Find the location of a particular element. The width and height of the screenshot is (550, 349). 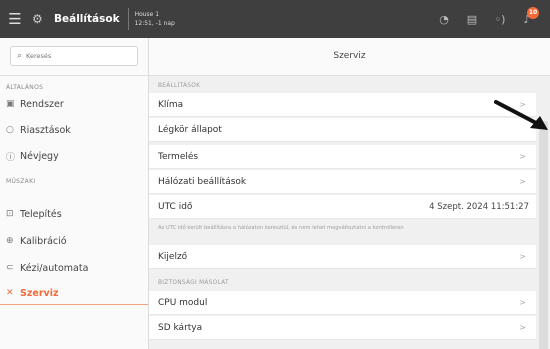

manual-auto-icon: ⊂ is located at coordinates (10, 268).